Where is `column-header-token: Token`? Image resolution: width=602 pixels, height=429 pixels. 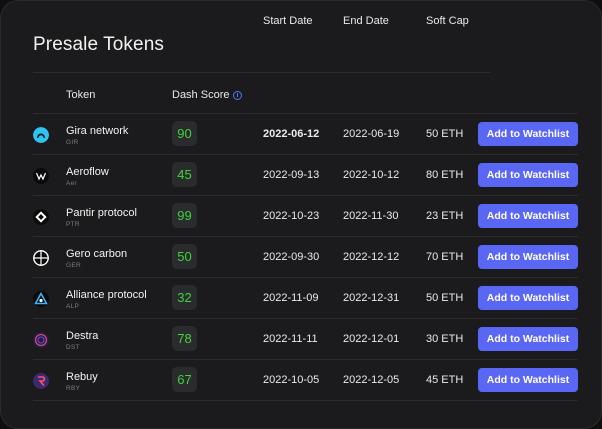 column-header-token: Token is located at coordinates (80, 95).